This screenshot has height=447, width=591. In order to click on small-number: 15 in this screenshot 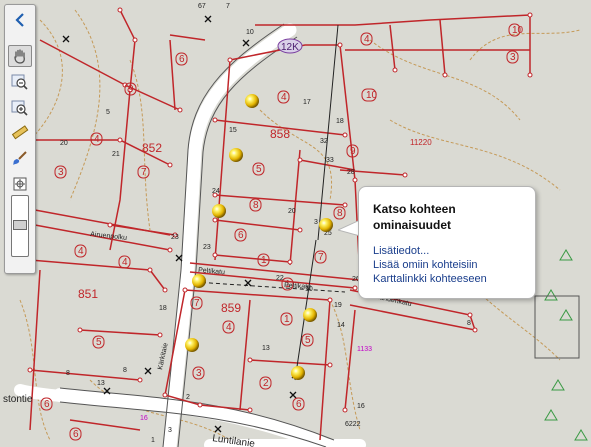, I will do `click(233, 130)`.